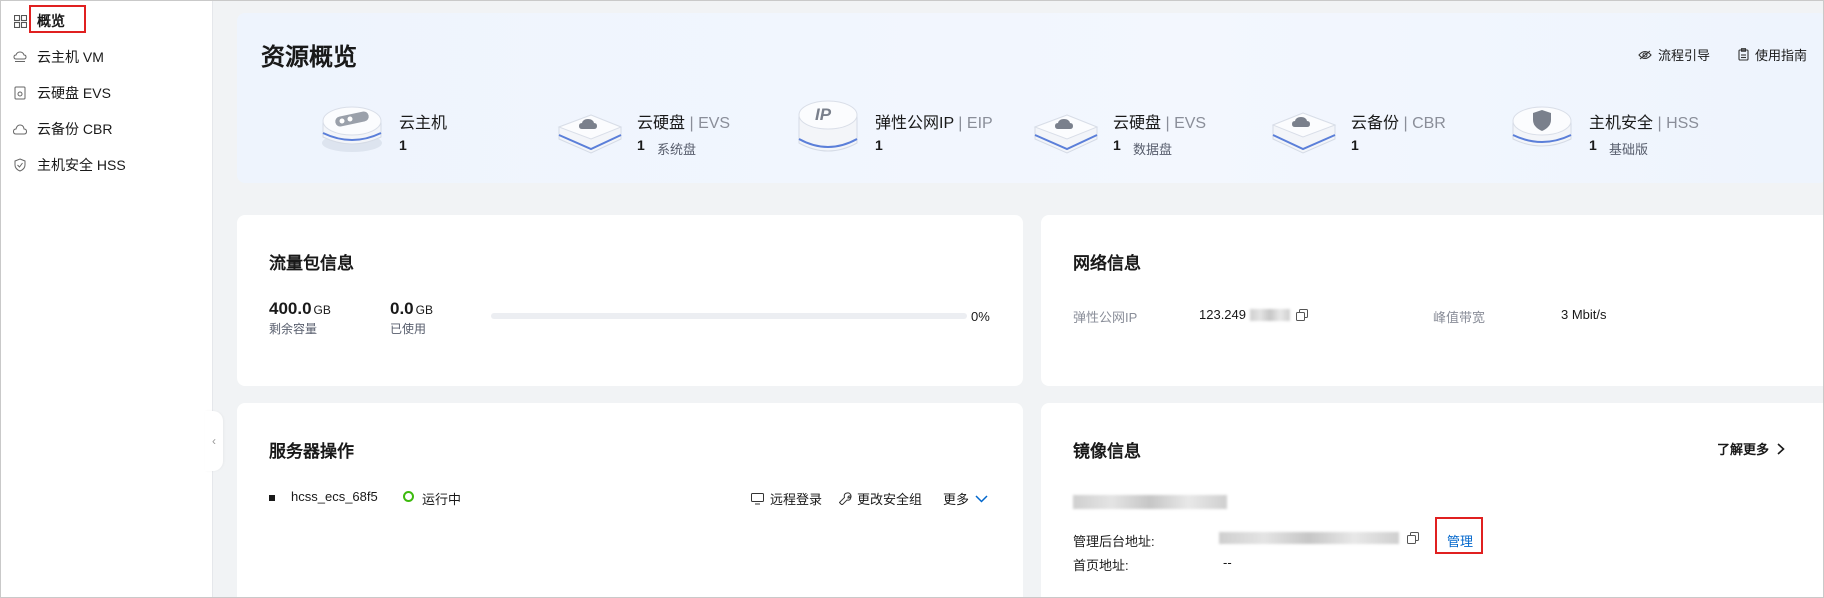 The width and height of the screenshot is (1824, 598). Describe the element at coordinates (677, 149) in the screenshot. I see `resource-sub: 系统盘` at that location.